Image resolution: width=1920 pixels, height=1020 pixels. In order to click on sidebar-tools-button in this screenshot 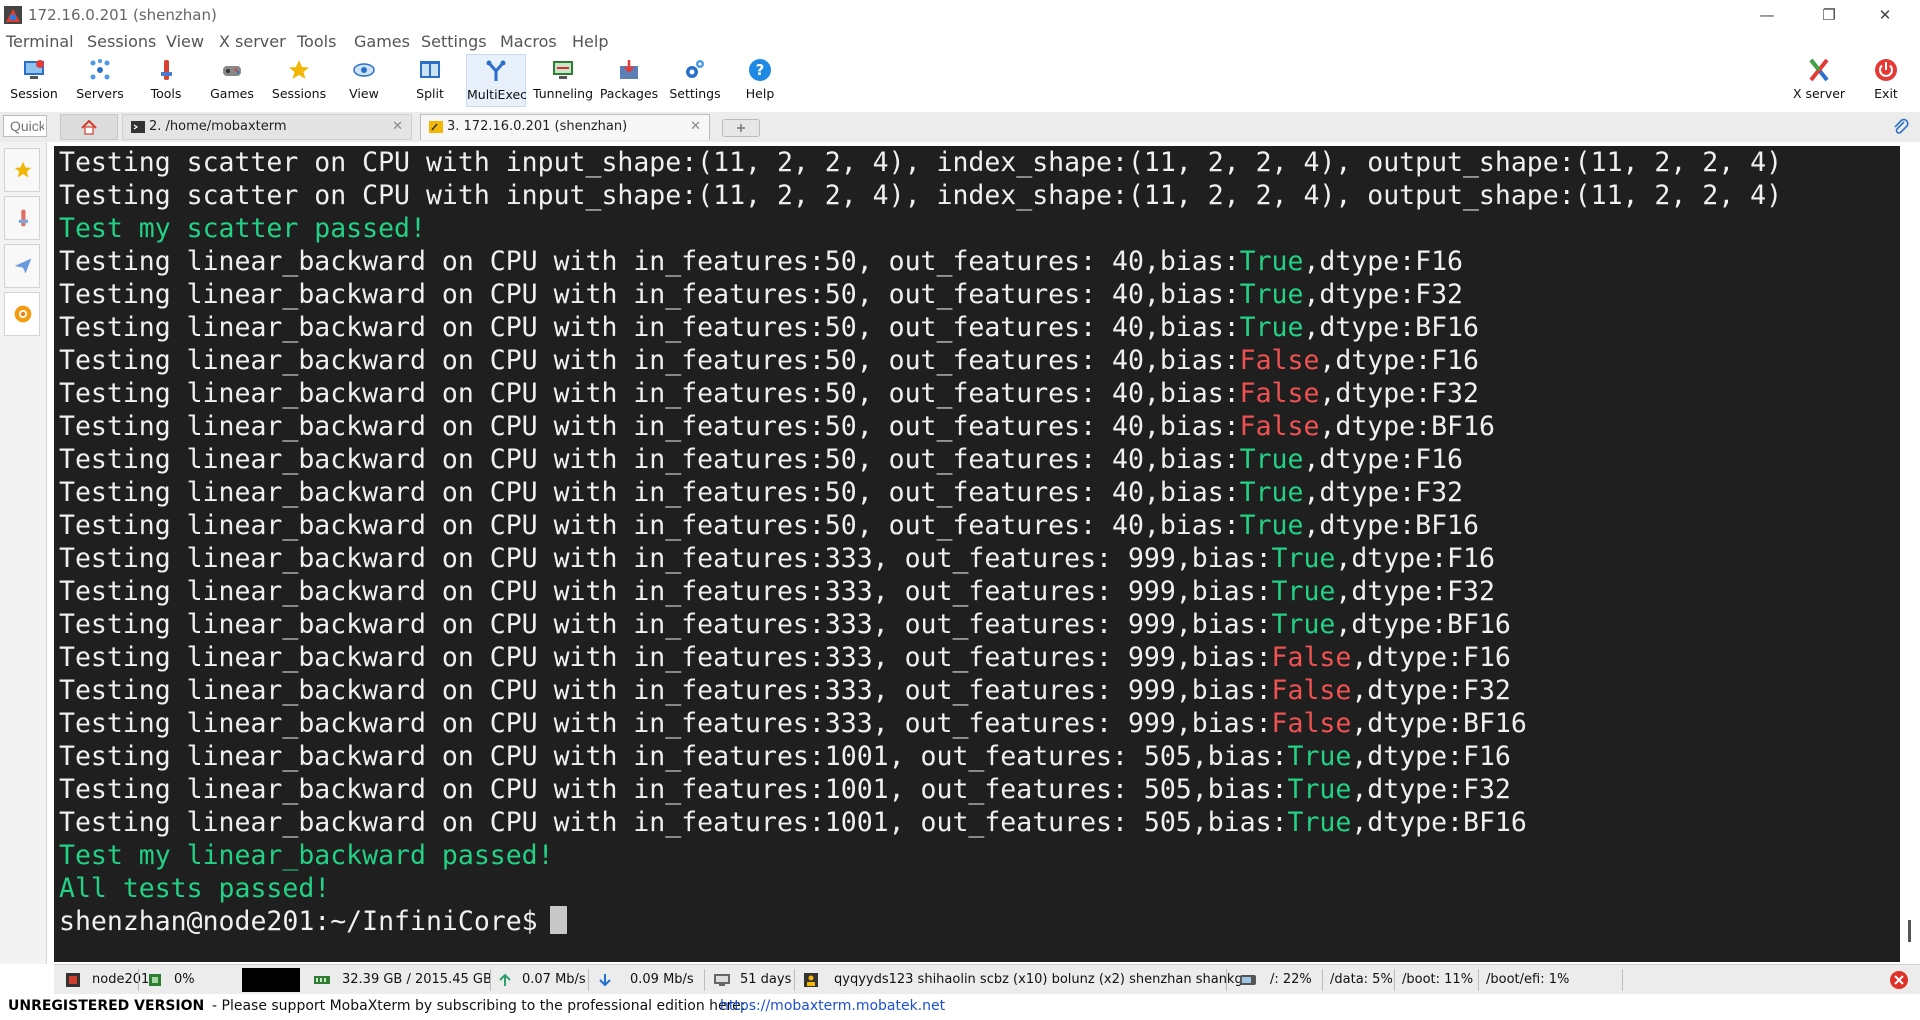, I will do `click(22, 218)`.